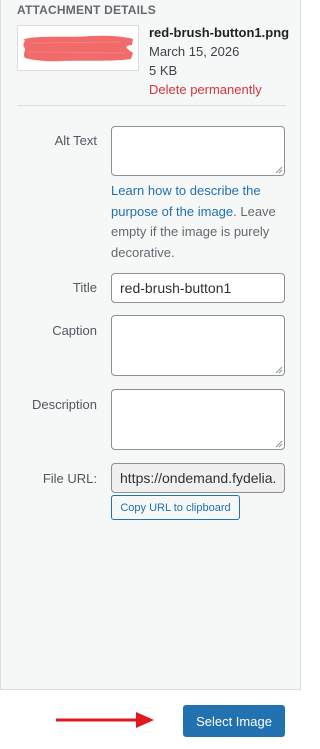 The width and height of the screenshot is (320, 749). I want to click on select-image-button: Select Image, so click(234, 721).